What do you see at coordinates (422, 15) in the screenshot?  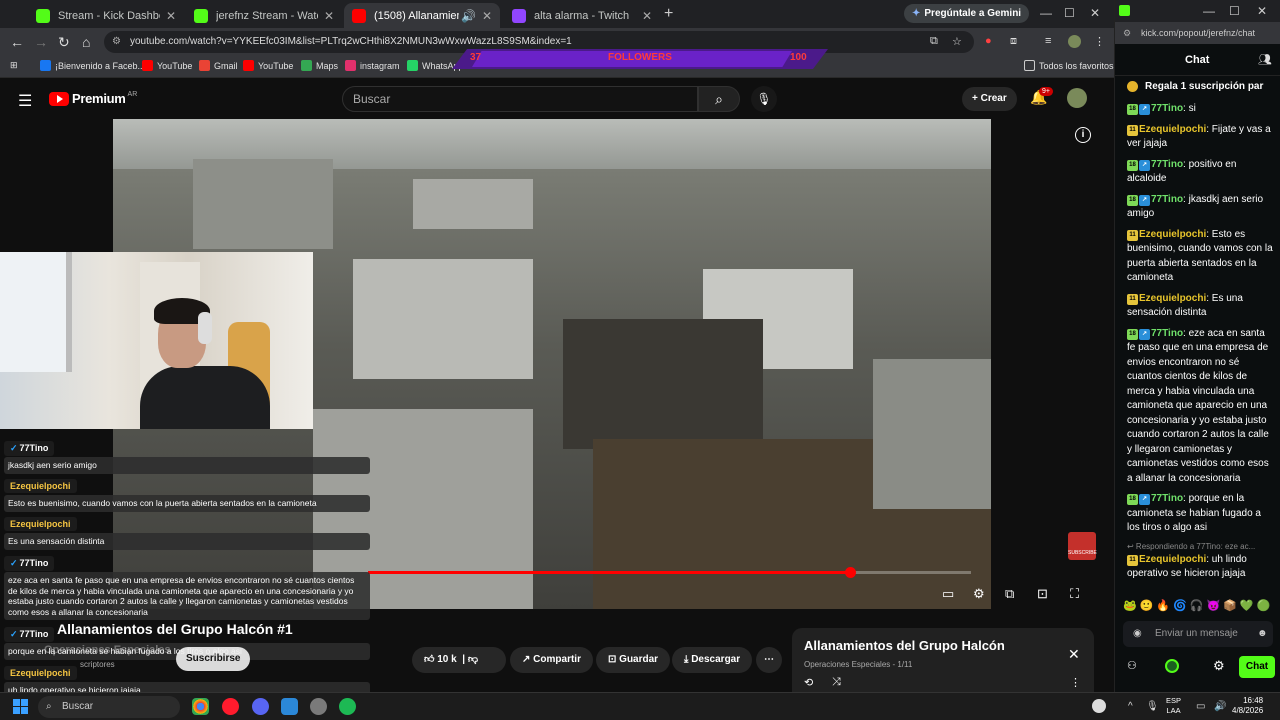 I see `tab-youtube: (1508) Allanamientos del G 🔊 ✕` at bounding box center [422, 15].